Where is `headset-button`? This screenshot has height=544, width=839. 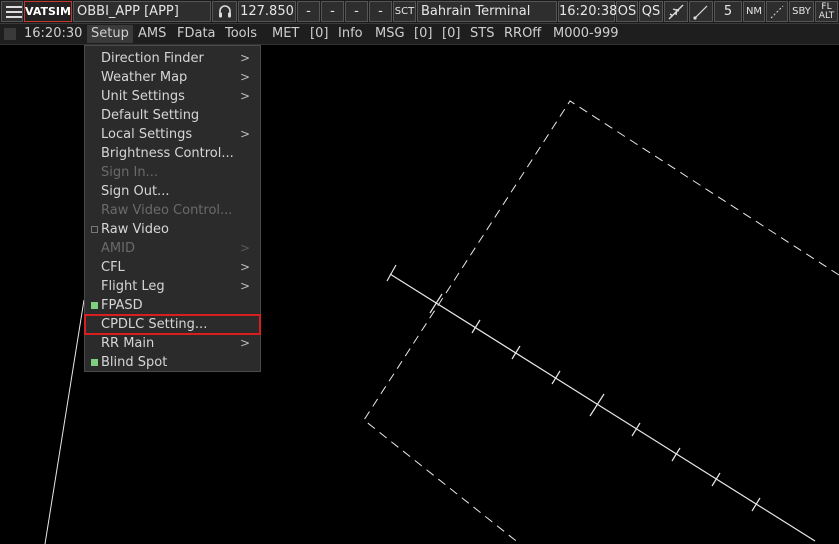
headset-button is located at coordinates (224, 11).